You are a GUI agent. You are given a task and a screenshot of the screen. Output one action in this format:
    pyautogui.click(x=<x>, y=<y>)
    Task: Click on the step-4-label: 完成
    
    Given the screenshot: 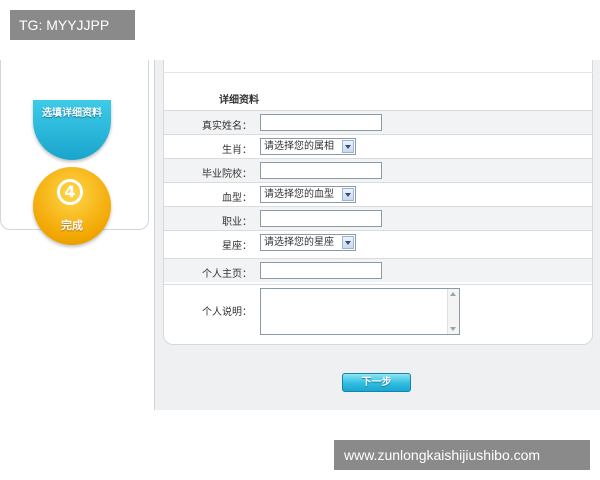 What is the action you would take?
    pyautogui.click(x=72, y=225)
    